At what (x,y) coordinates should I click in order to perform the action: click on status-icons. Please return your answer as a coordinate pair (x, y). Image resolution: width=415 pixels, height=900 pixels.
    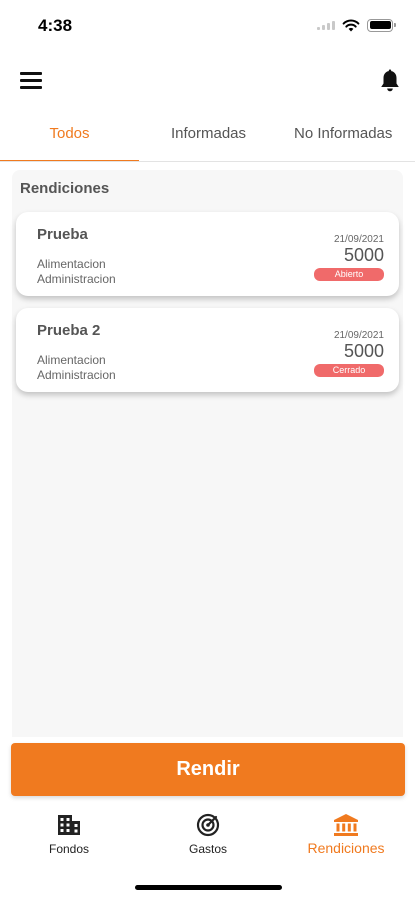
    Looking at the image, I should click on (356, 25).